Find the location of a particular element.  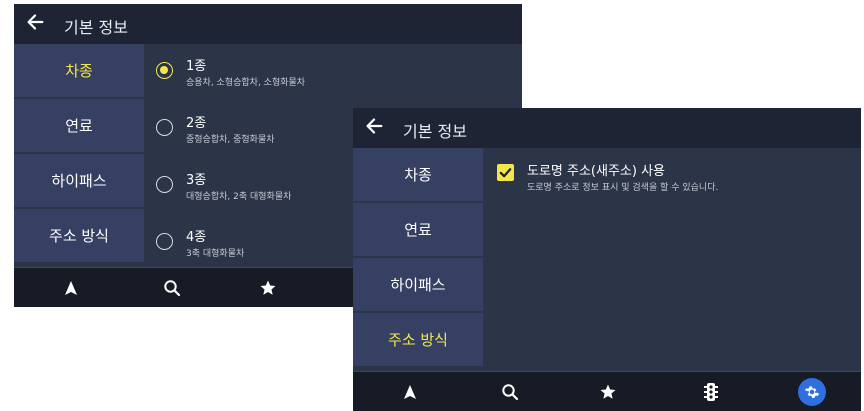

option-title: 3종 is located at coordinates (196, 180).